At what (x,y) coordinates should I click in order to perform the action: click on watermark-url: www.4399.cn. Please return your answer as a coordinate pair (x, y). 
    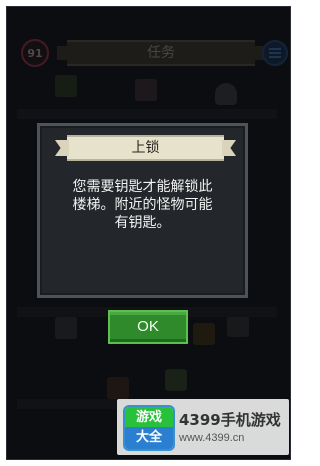
    Looking at the image, I should click on (212, 438).